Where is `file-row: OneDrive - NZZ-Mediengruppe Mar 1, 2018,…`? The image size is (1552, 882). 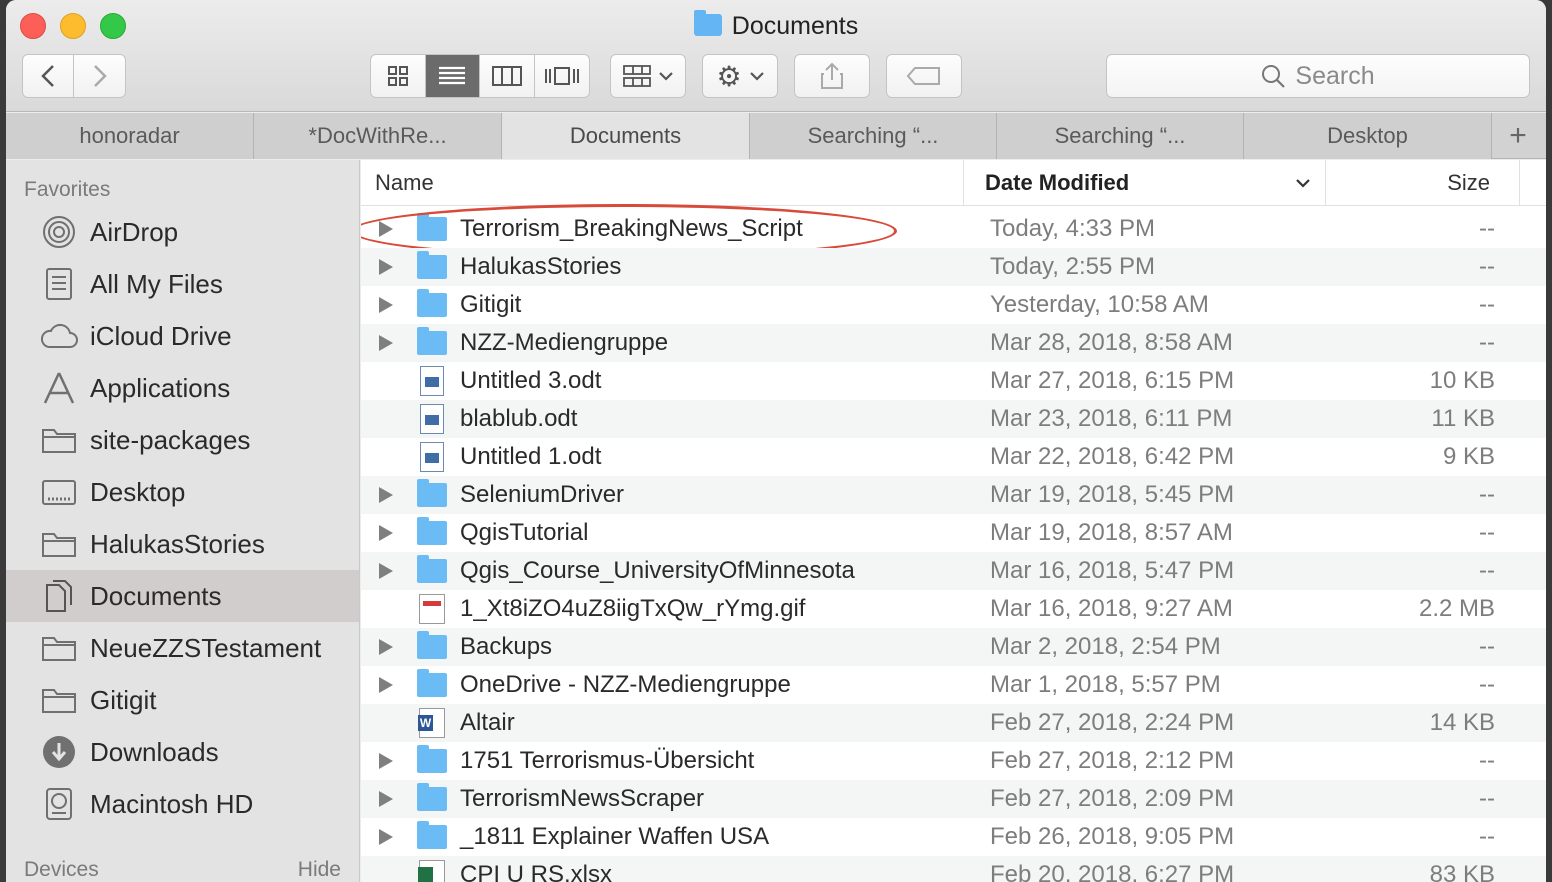
file-row: OneDrive - NZZ-Mediengruppe Mar 1, 2018,… is located at coordinates (953, 685).